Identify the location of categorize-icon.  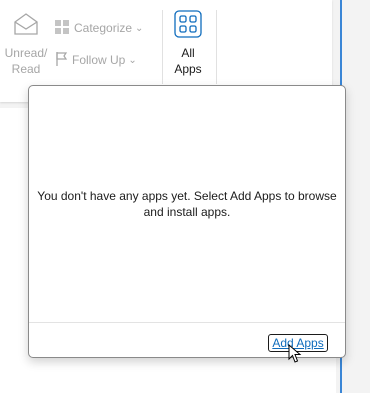
(64, 28).